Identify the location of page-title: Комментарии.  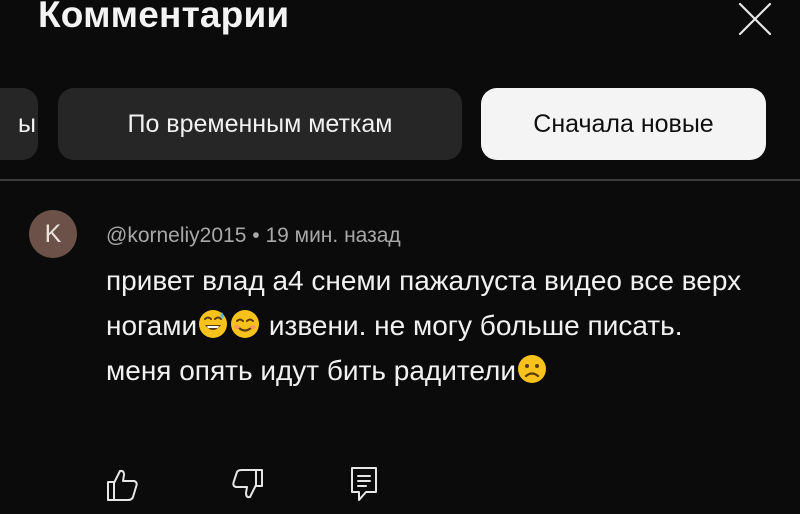
(164, 17).